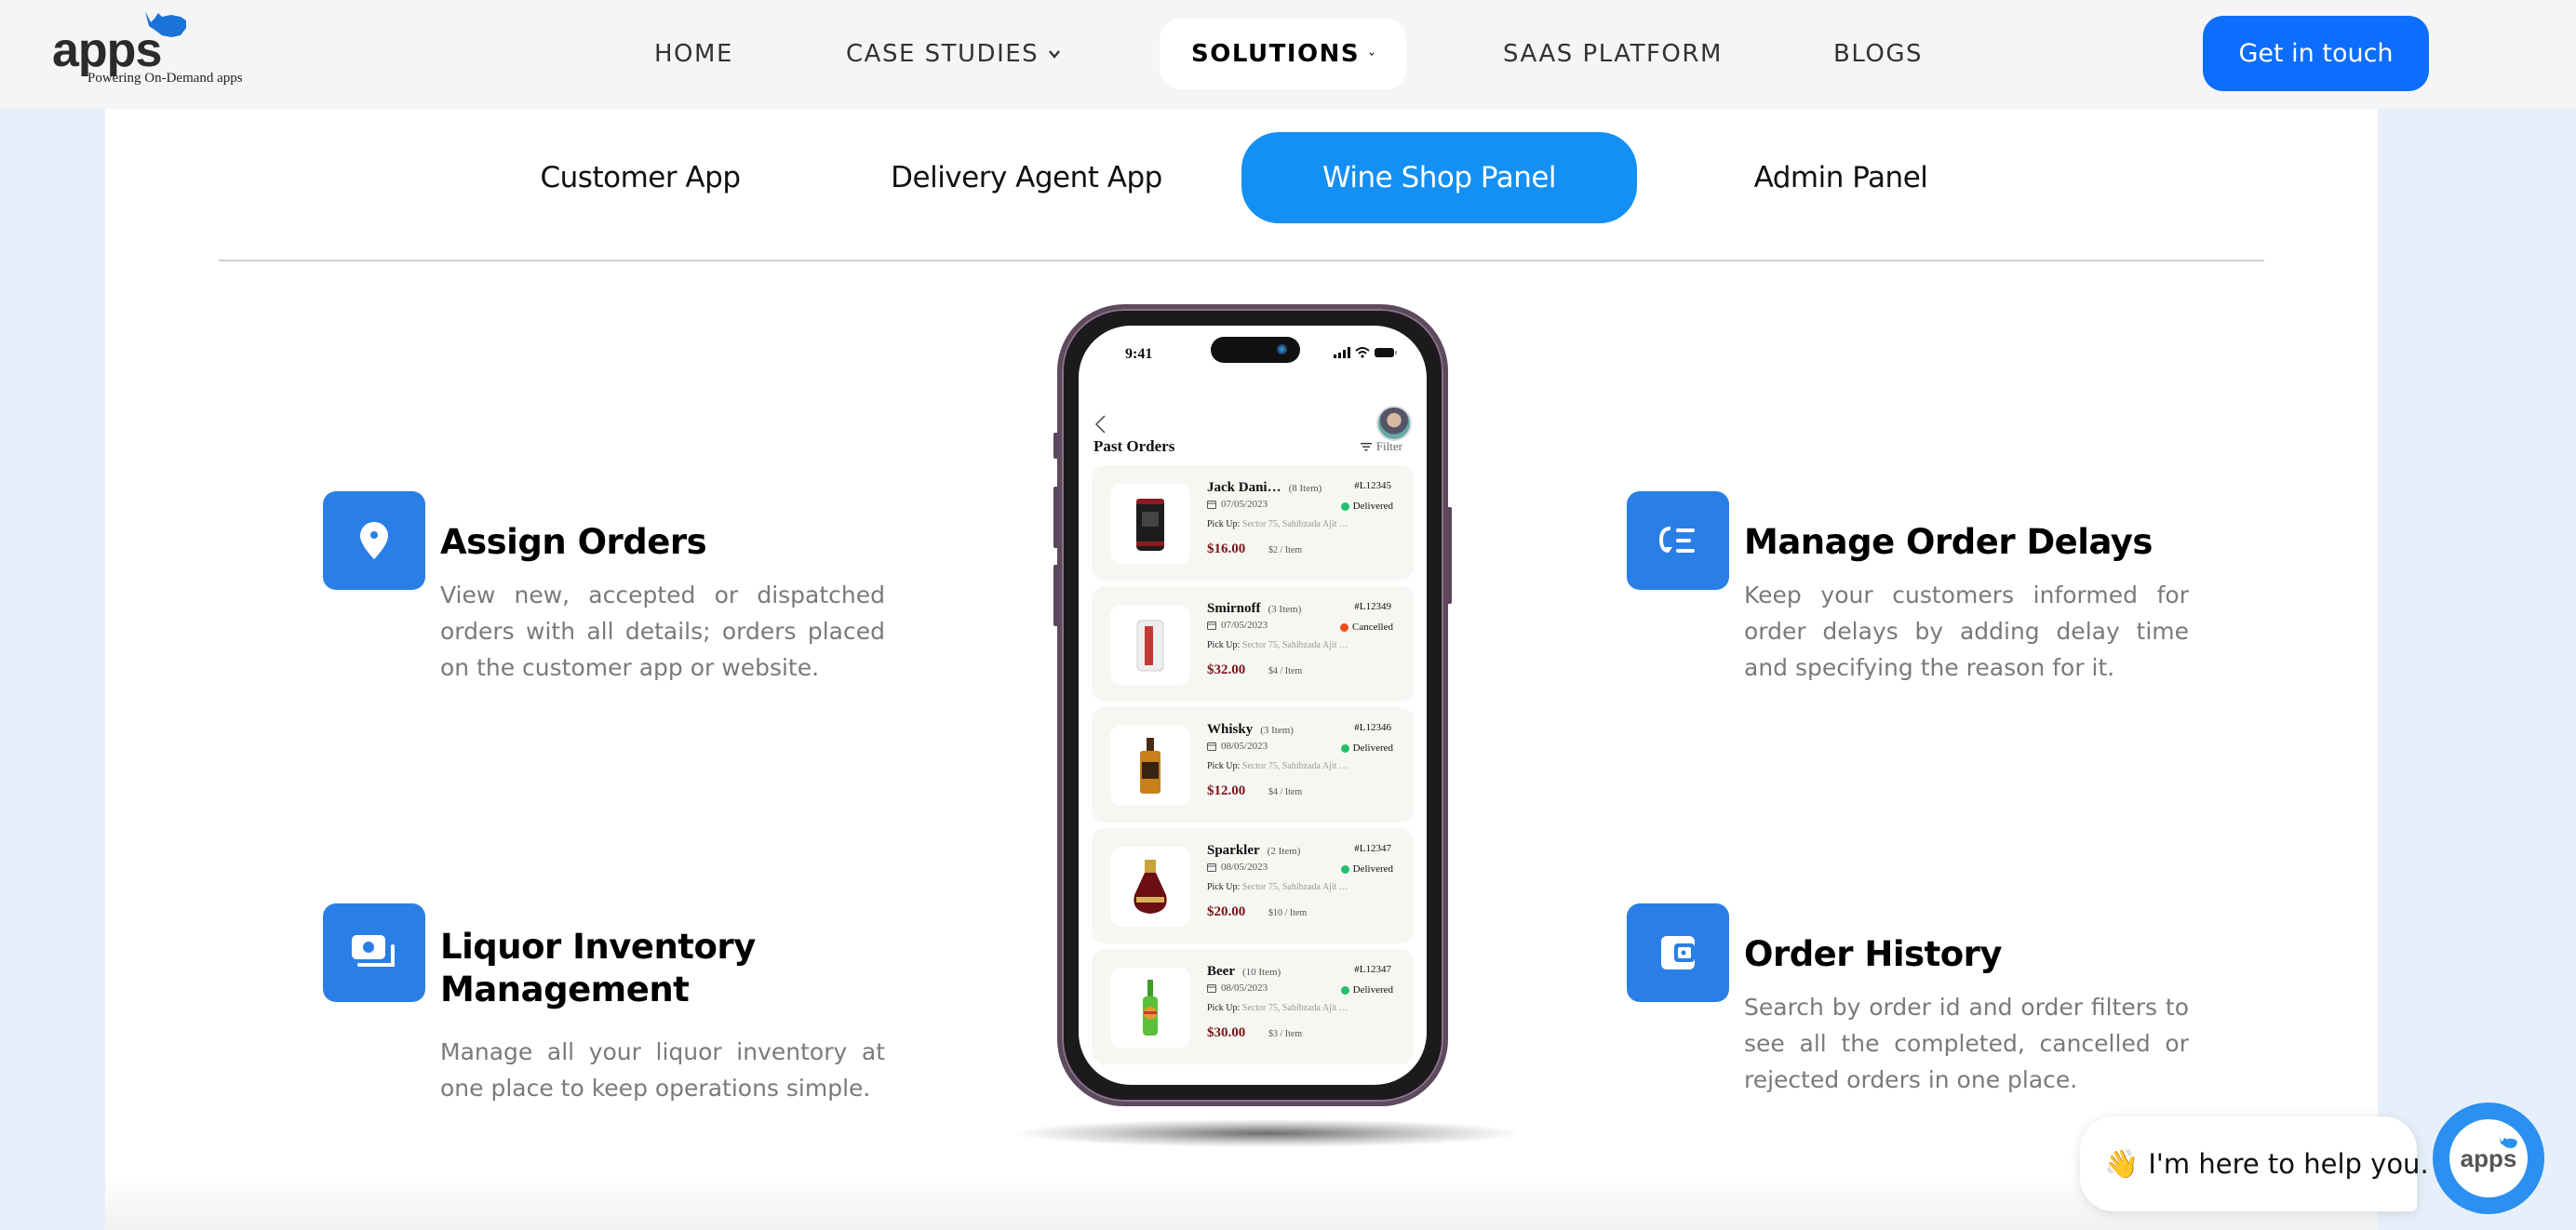 The height and width of the screenshot is (1230, 2576). Describe the element at coordinates (1241, 260) in the screenshot. I see `tabs-divider` at that location.